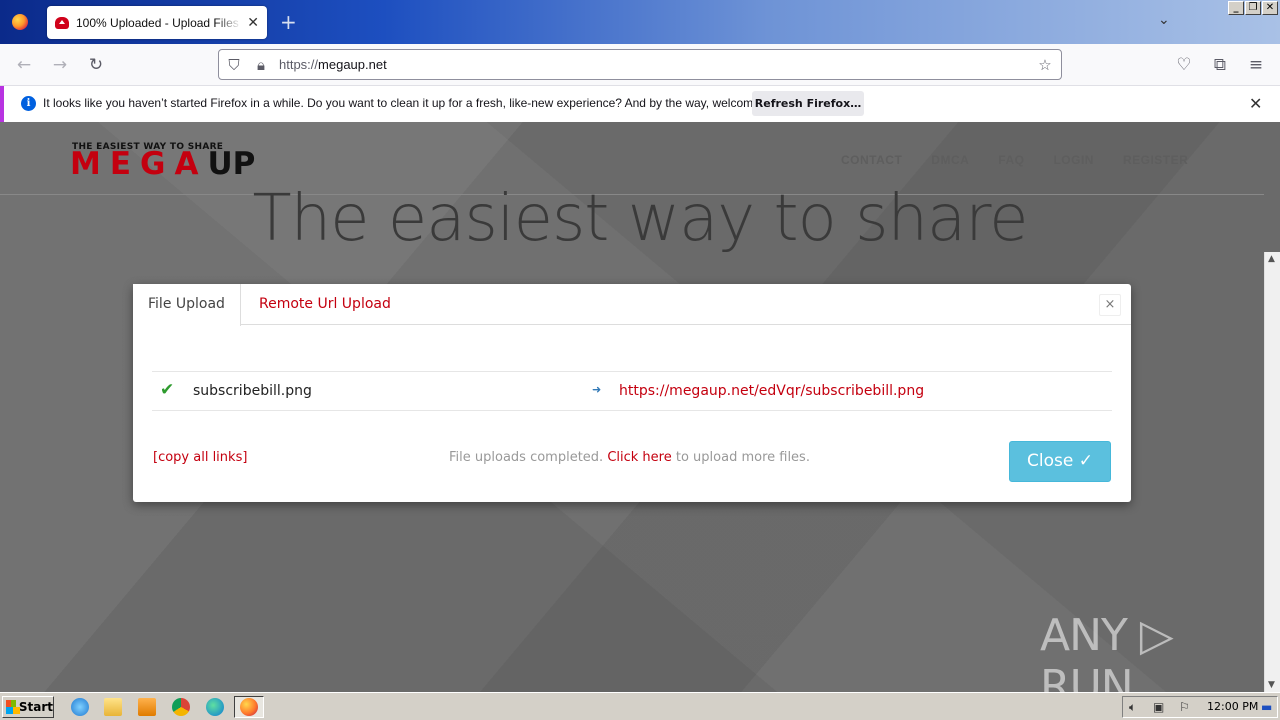  I want to click on navigation-toolbar: ← → ↻ ⛉ 🔒︎ https://megaup.net ☆ ♡ ⧉ ≡, so click(640, 65).